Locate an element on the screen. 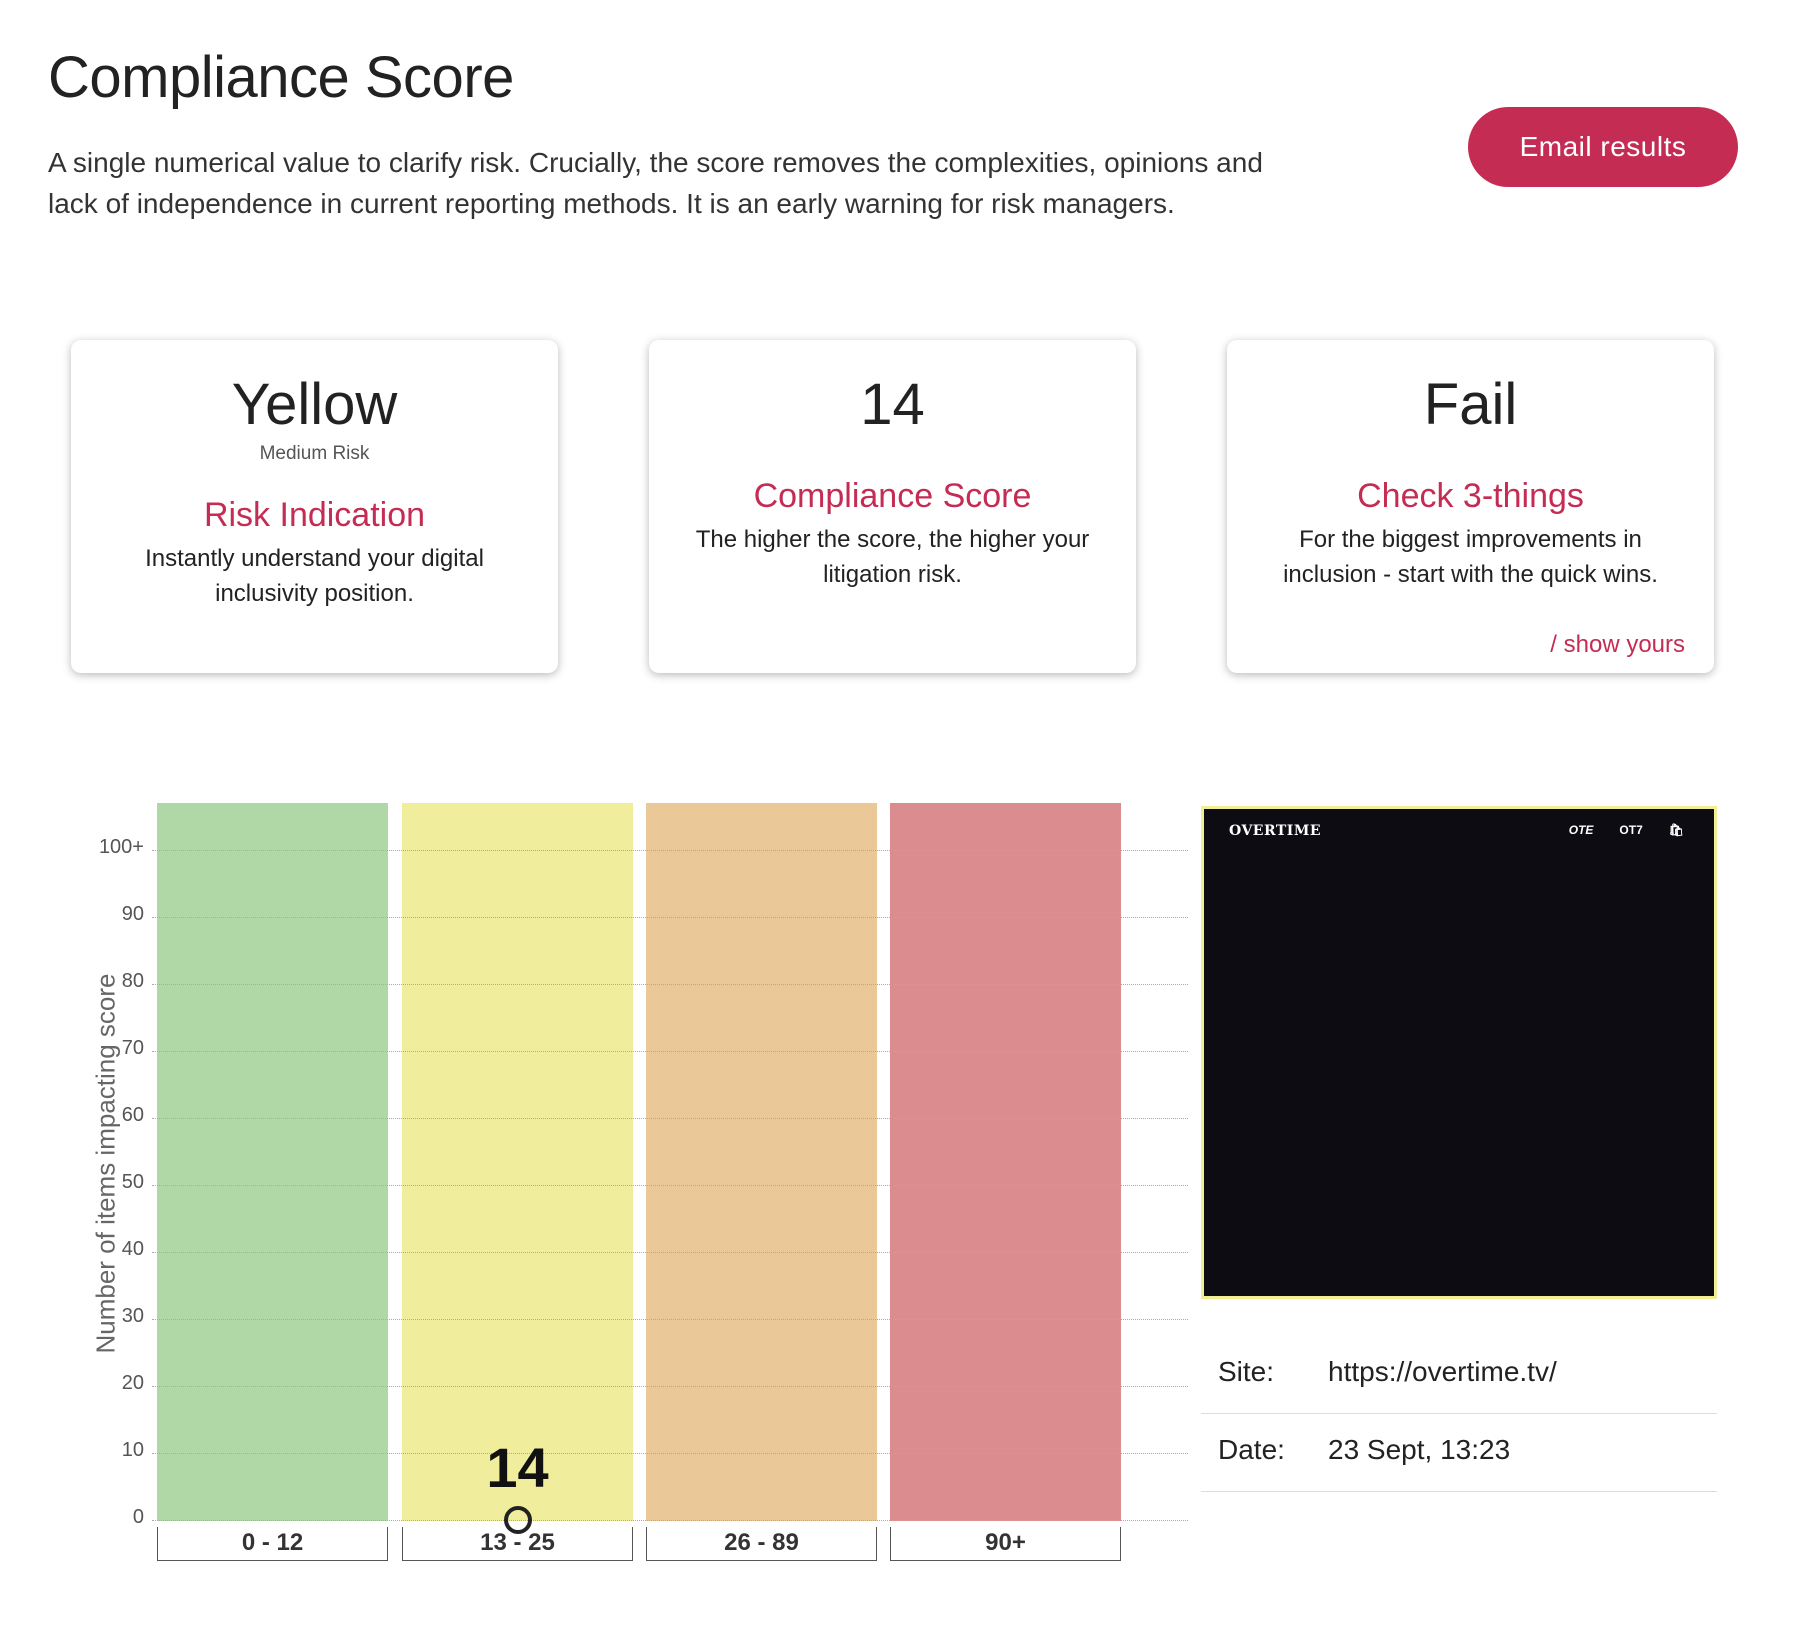 The width and height of the screenshot is (1799, 1630). site-label: Site: is located at coordinates (1246, 1371).